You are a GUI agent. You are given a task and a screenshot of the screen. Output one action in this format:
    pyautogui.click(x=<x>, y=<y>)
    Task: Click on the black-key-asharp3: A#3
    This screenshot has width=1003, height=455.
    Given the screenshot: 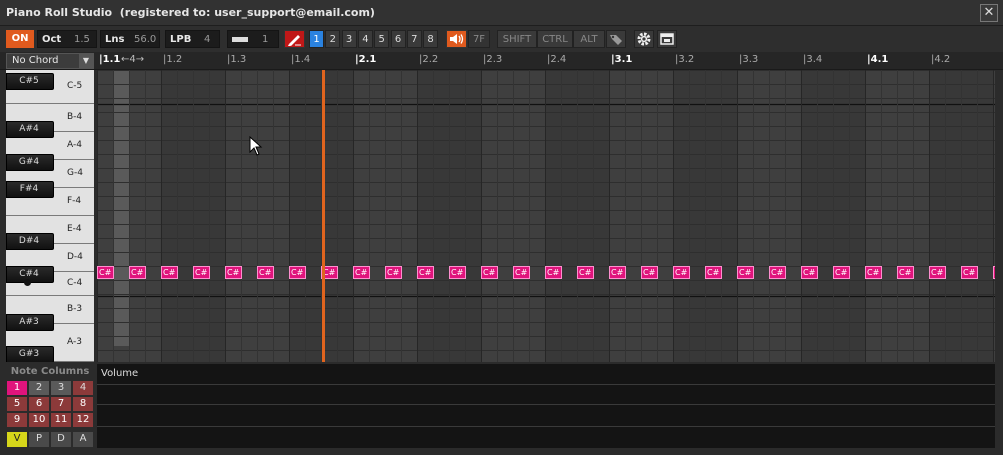 What is the action you would take?
    pyautogui.click(x=30, y=322)
    